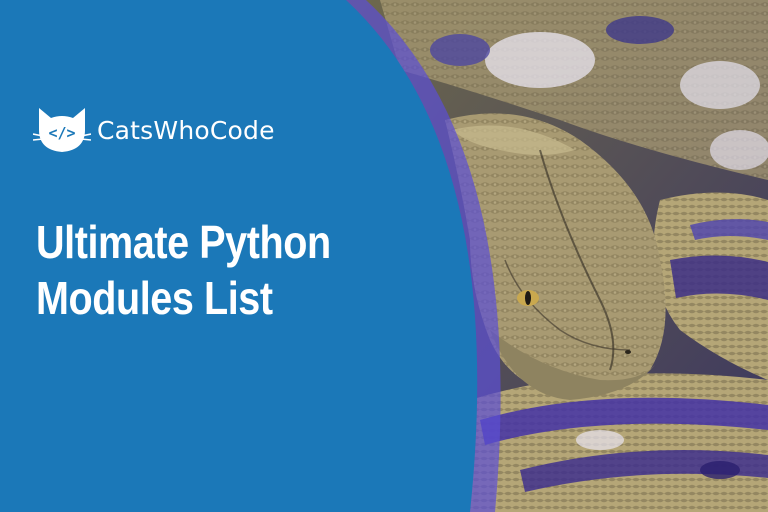  I want to click on brand-logo: </> CatsWhoCode, so click(154, 130).